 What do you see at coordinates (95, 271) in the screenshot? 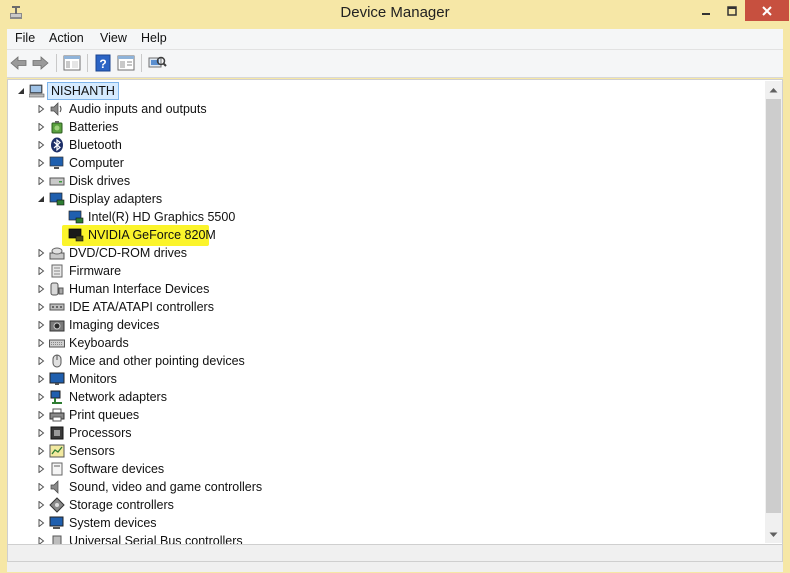
I see `tree-node-label: Firmware` at bounding box center [95, 271].